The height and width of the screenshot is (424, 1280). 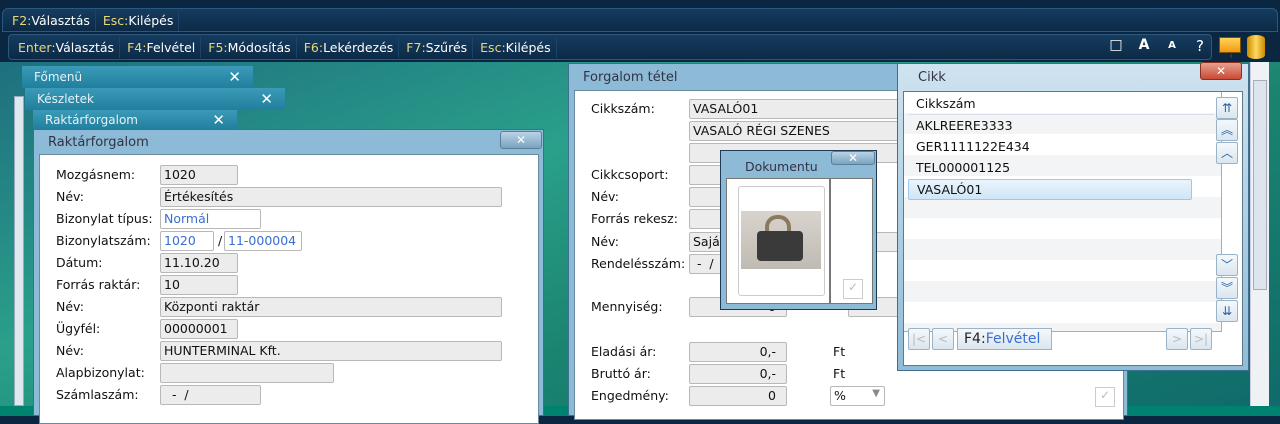 What do you see at coordinates (1227, 288) in the screenshot?
I see `page-down-icon: ︾` at bounding box center [1227, 288].